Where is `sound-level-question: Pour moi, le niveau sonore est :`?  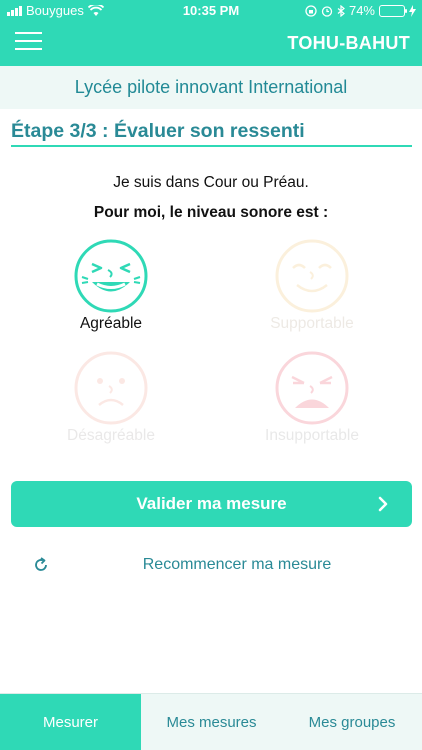
sound-level-question: Pour moi, le niveau sonore est : is located at coordinates (211, 212).